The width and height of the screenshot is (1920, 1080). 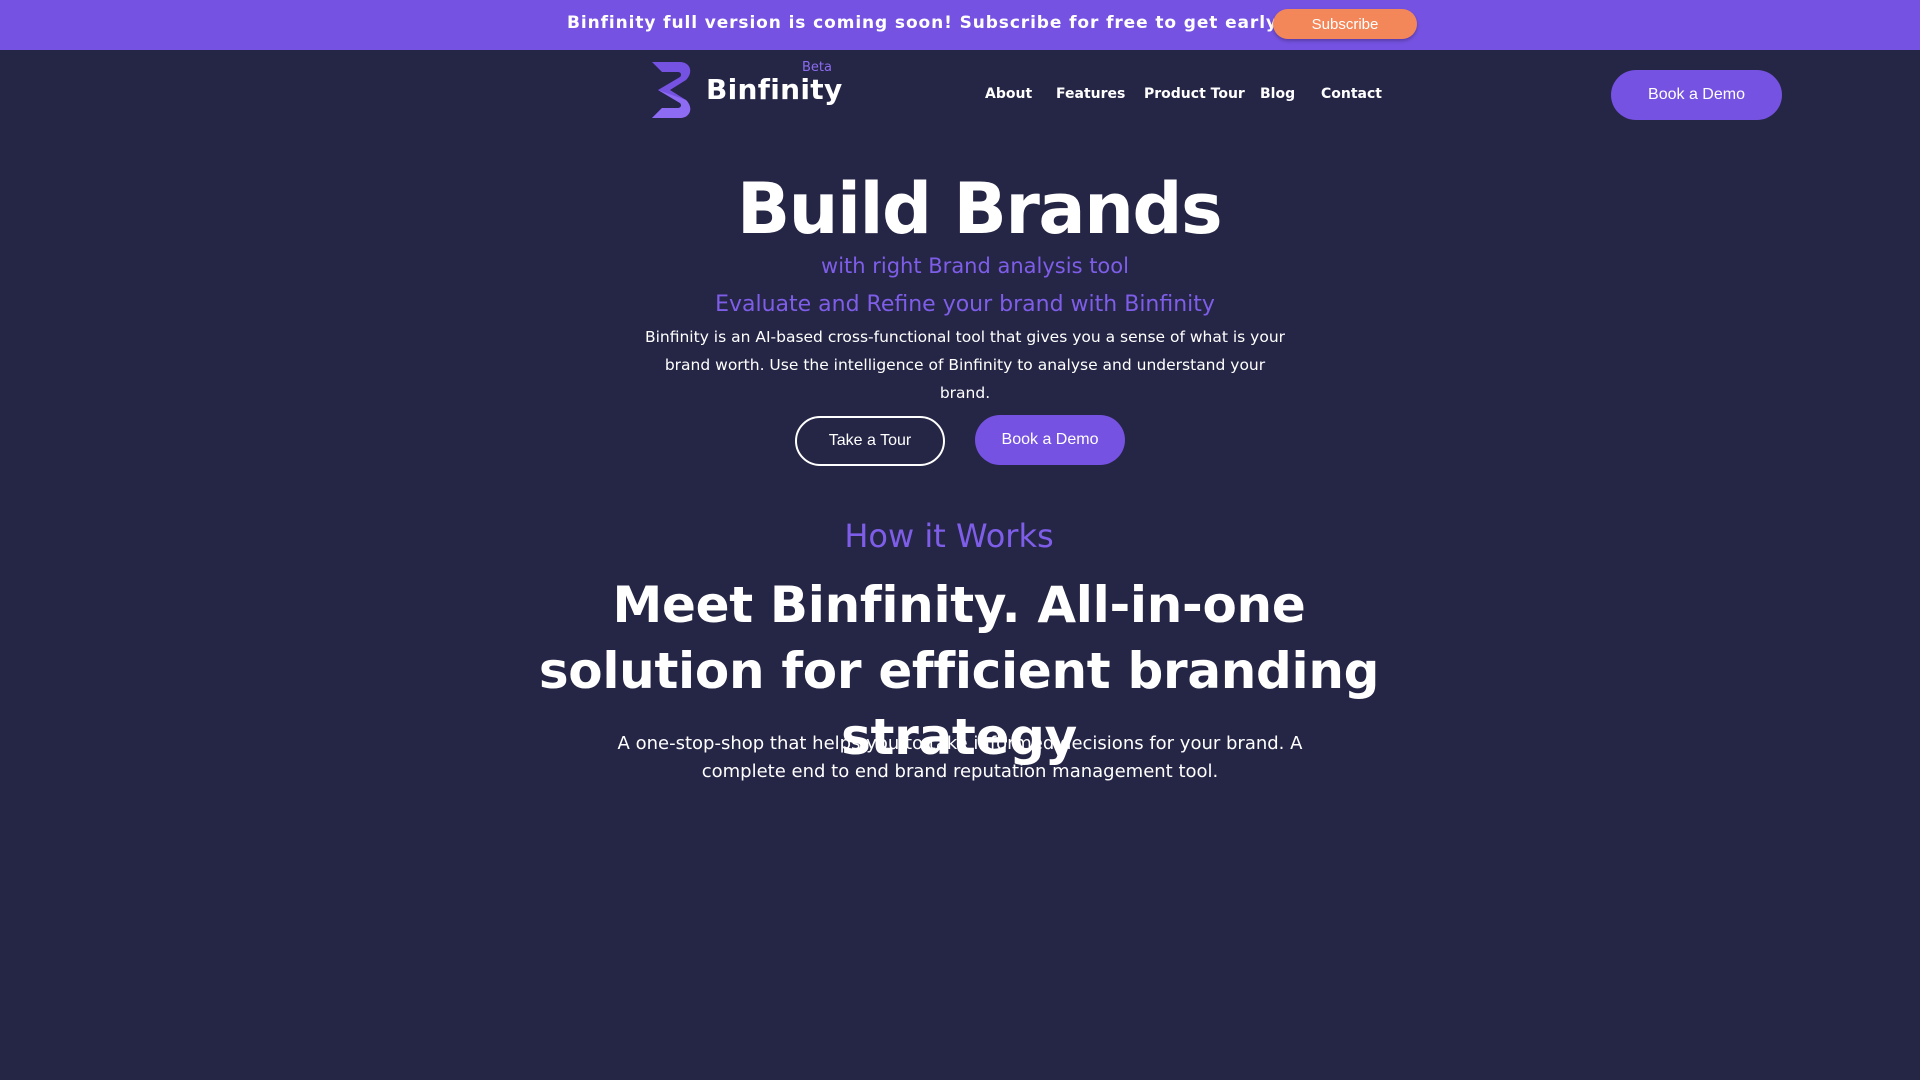 I want to click on hero-subtitle: with right Brand analysis tool, so click(x=975, y=266).